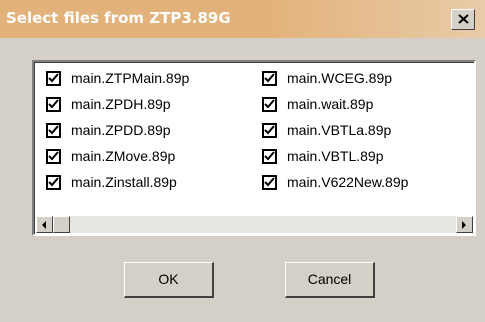  I want to click on file-name: main.ZPDH.89p, so click(121, 104).